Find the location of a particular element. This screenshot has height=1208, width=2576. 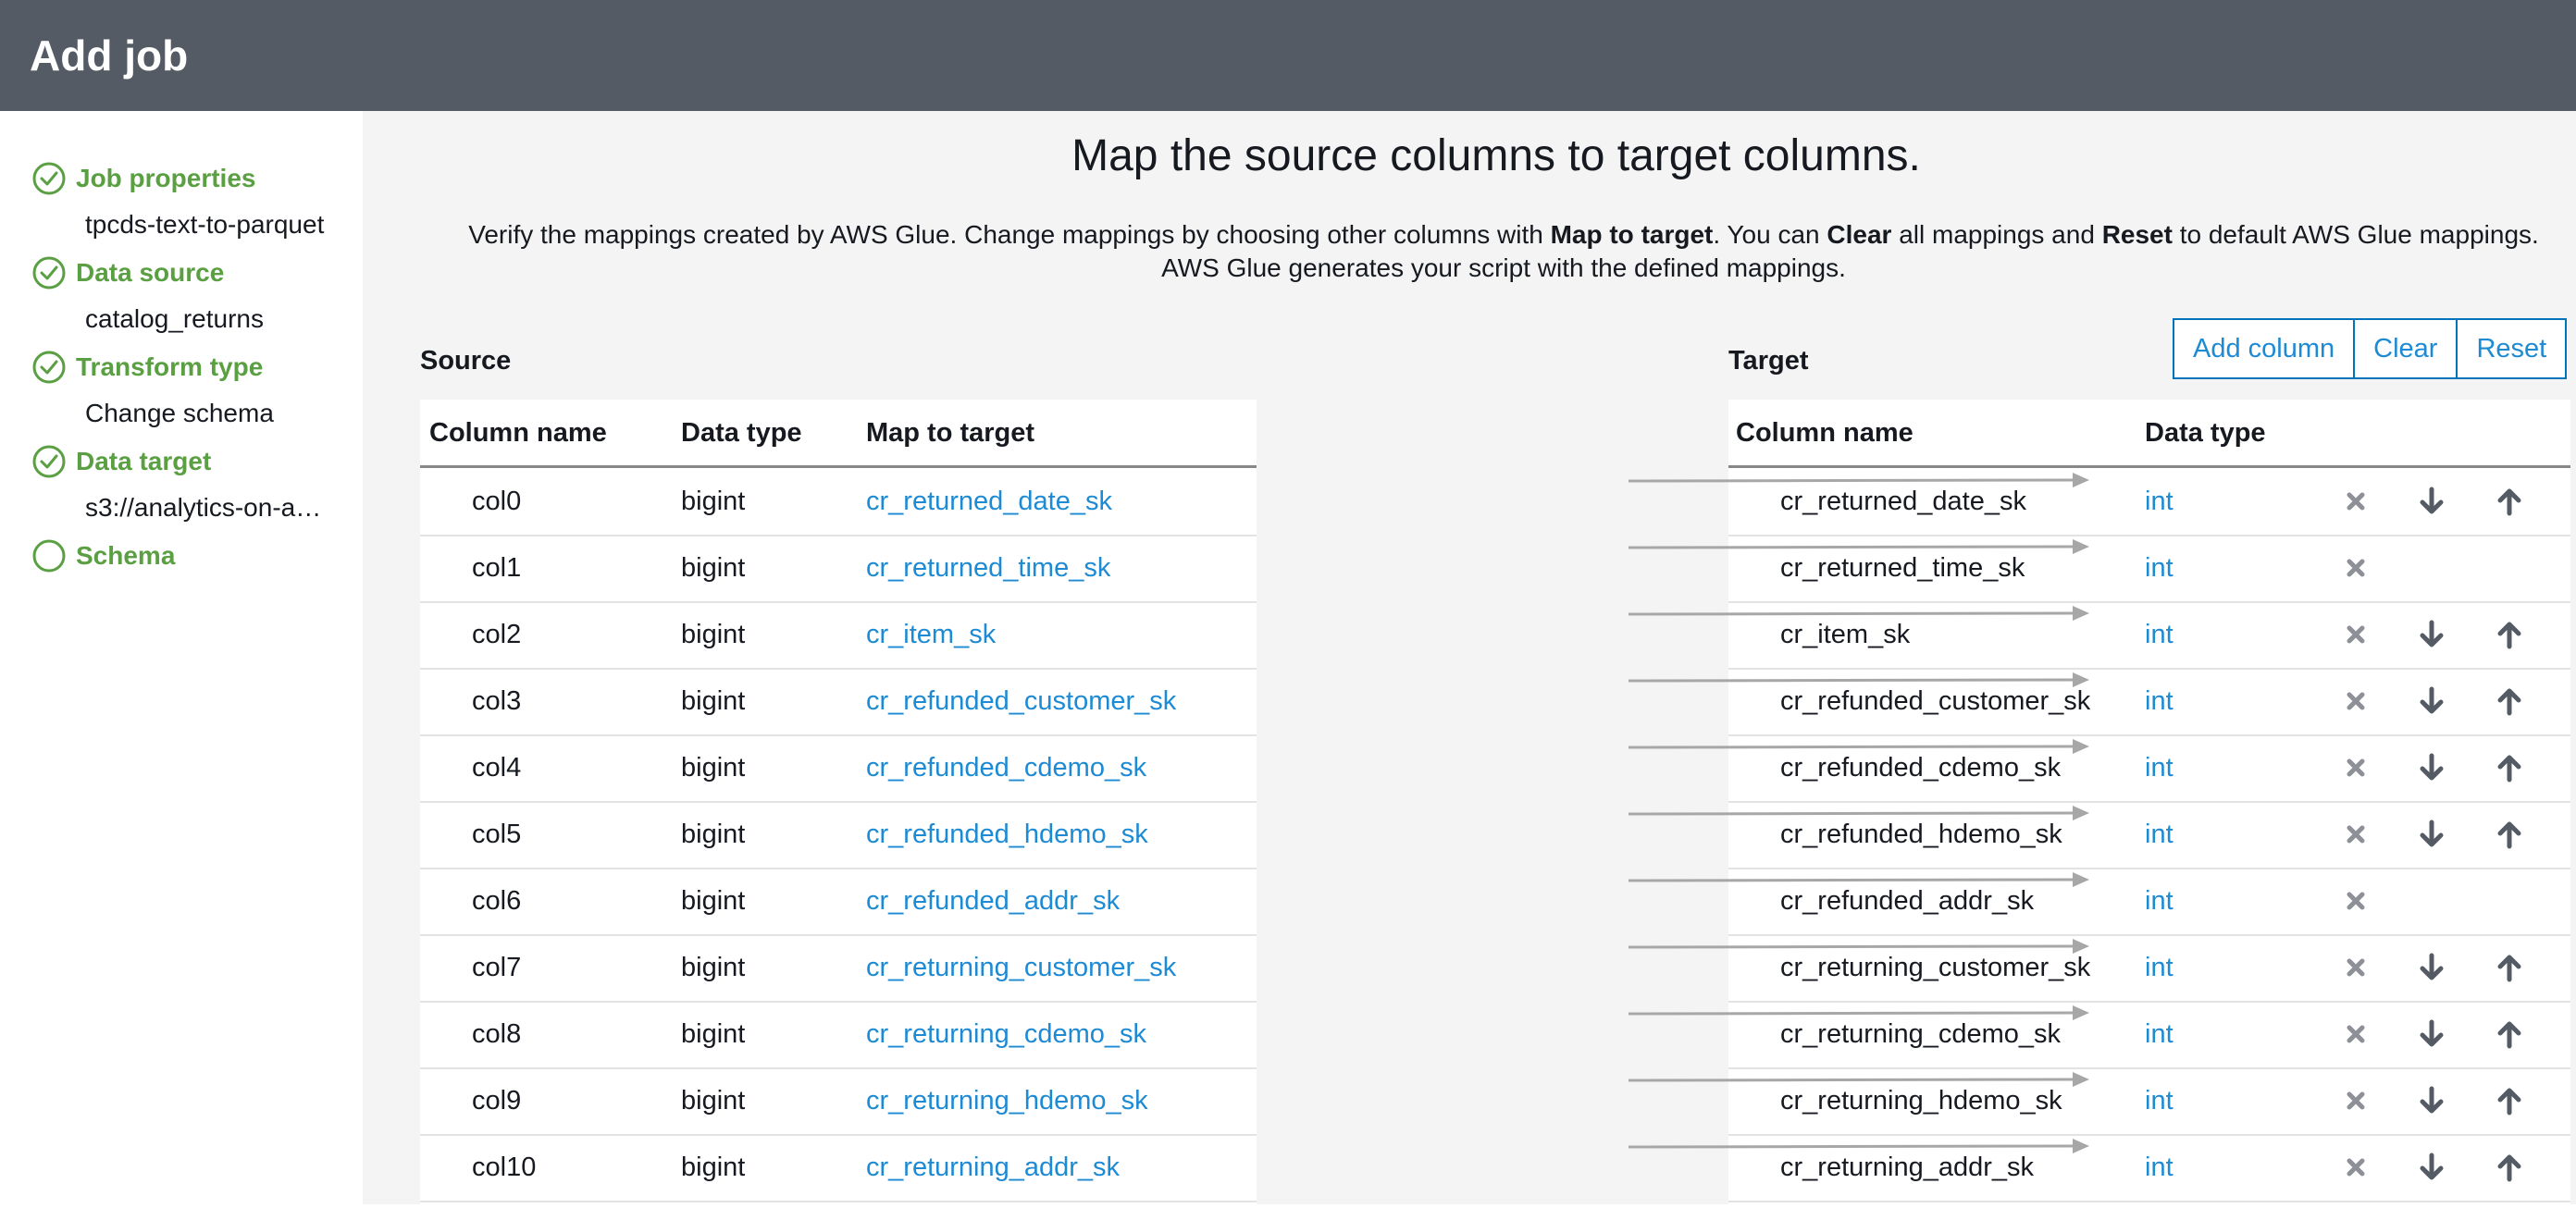

mapping-arrows is located at coordinates (1859, 813).